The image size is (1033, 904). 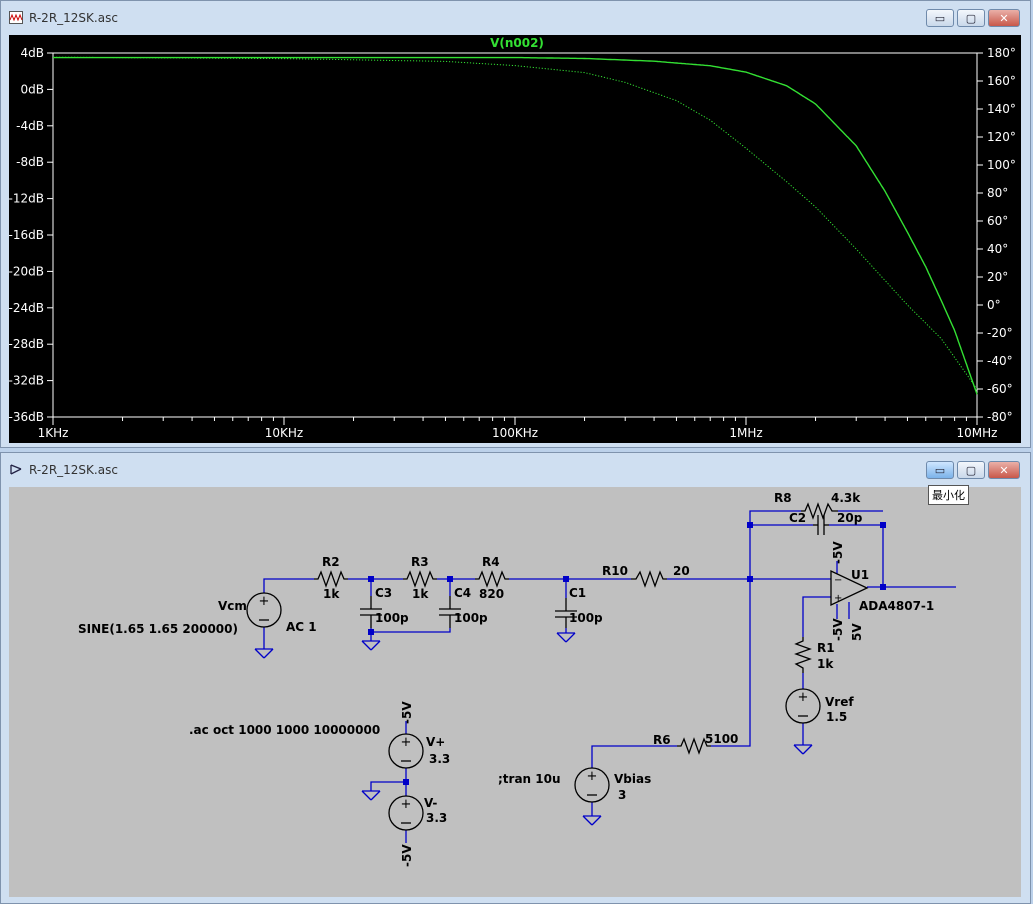 What do you see at coordinates (836, 717) in the screenshot?
I see `vref-value: 1.5` at bounding box center [836, 717].